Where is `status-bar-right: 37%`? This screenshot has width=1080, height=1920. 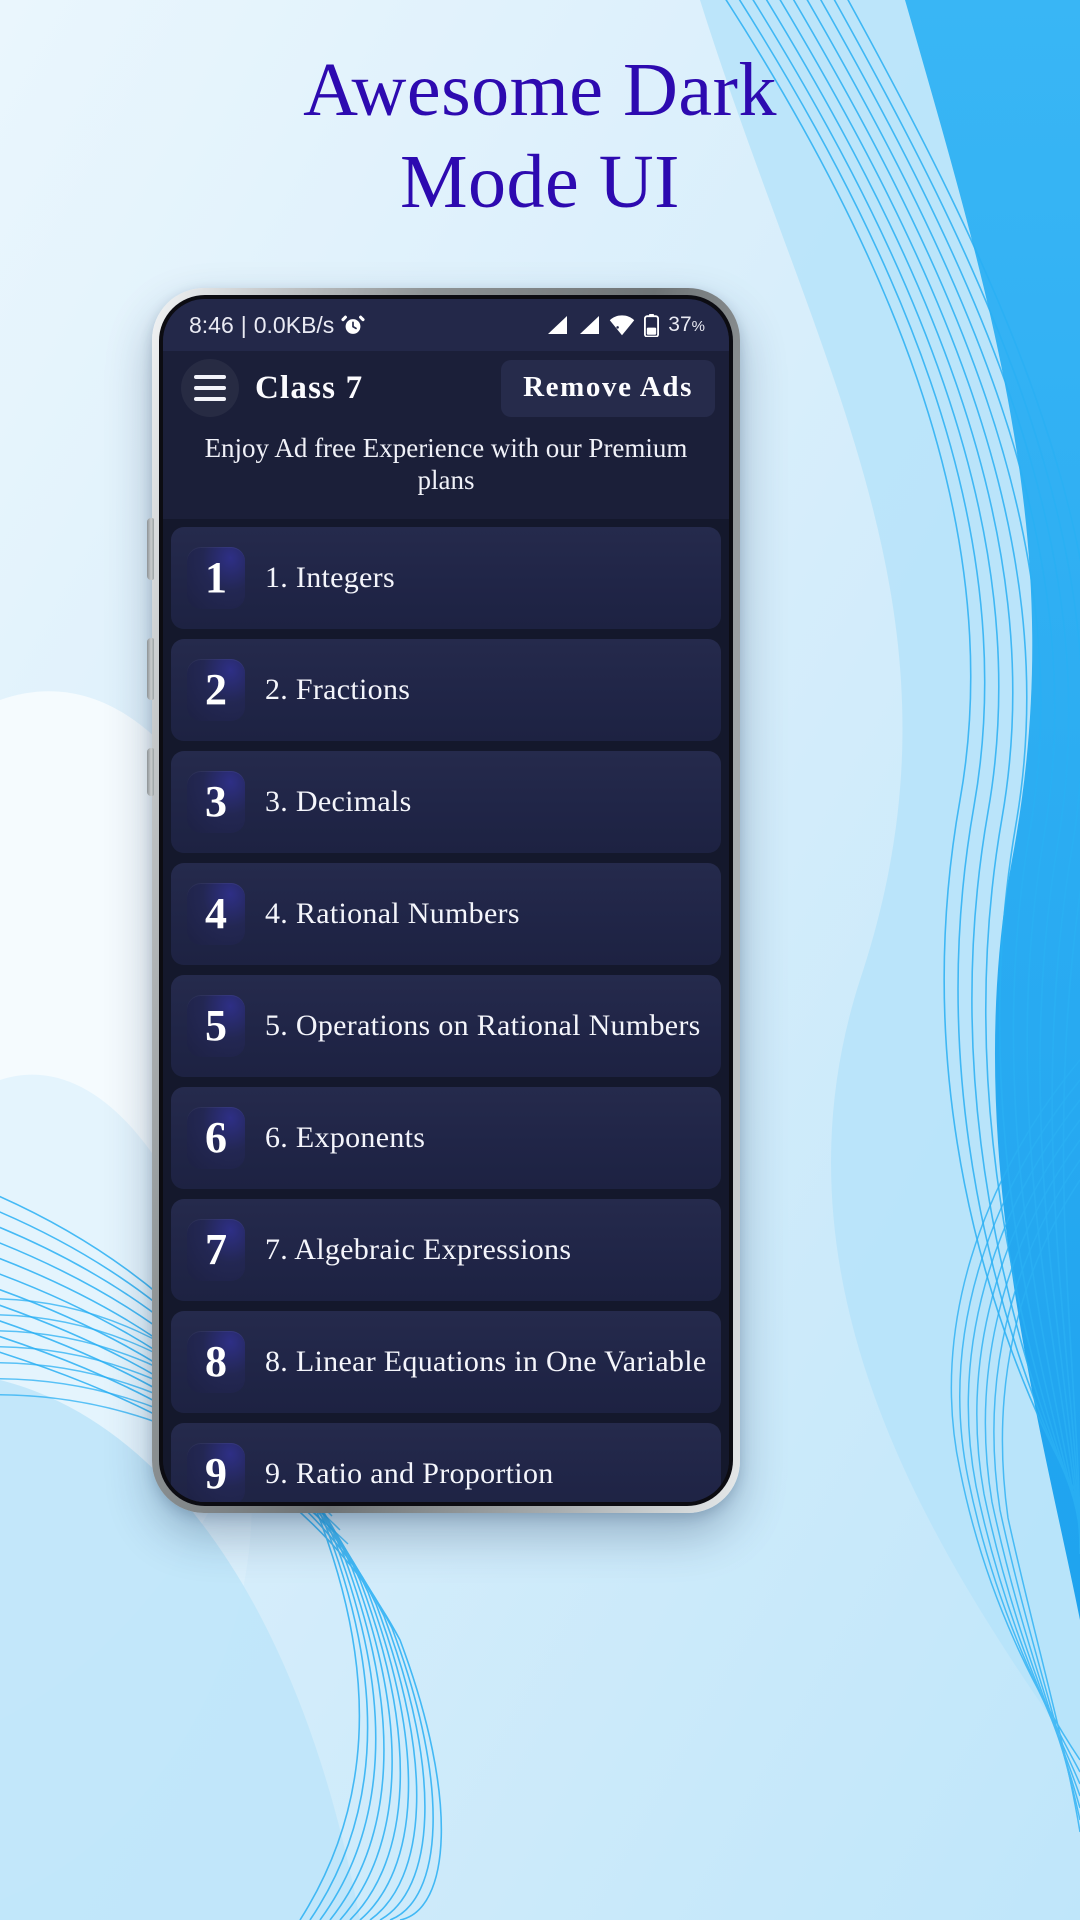 status-bar-right: 37% is located at coordinates (625, 325).